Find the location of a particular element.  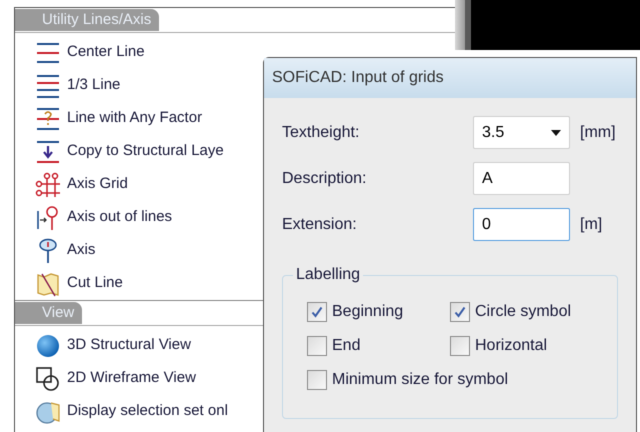

tool-item: Axis is located at coordinates (235, 250).